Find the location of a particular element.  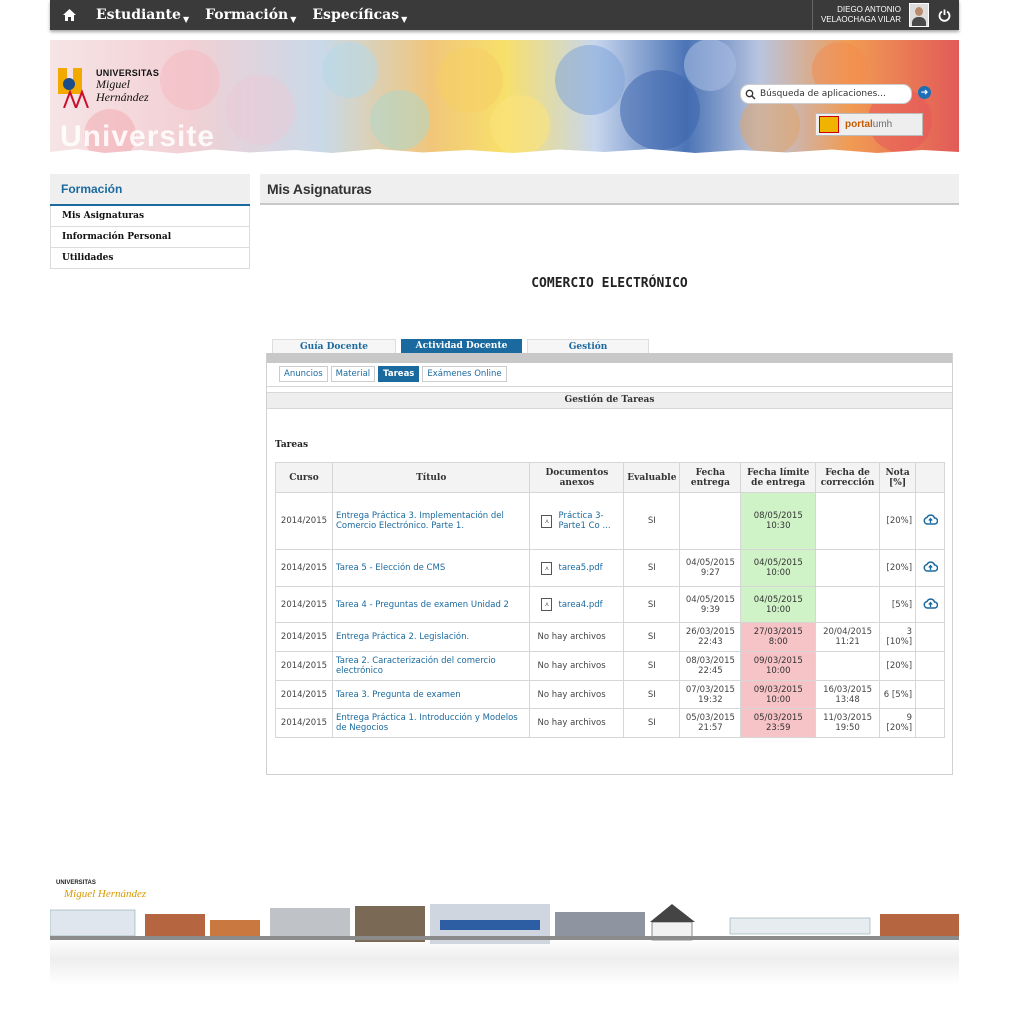

grade-cell: [20%] is located at coordinates (898, 568).